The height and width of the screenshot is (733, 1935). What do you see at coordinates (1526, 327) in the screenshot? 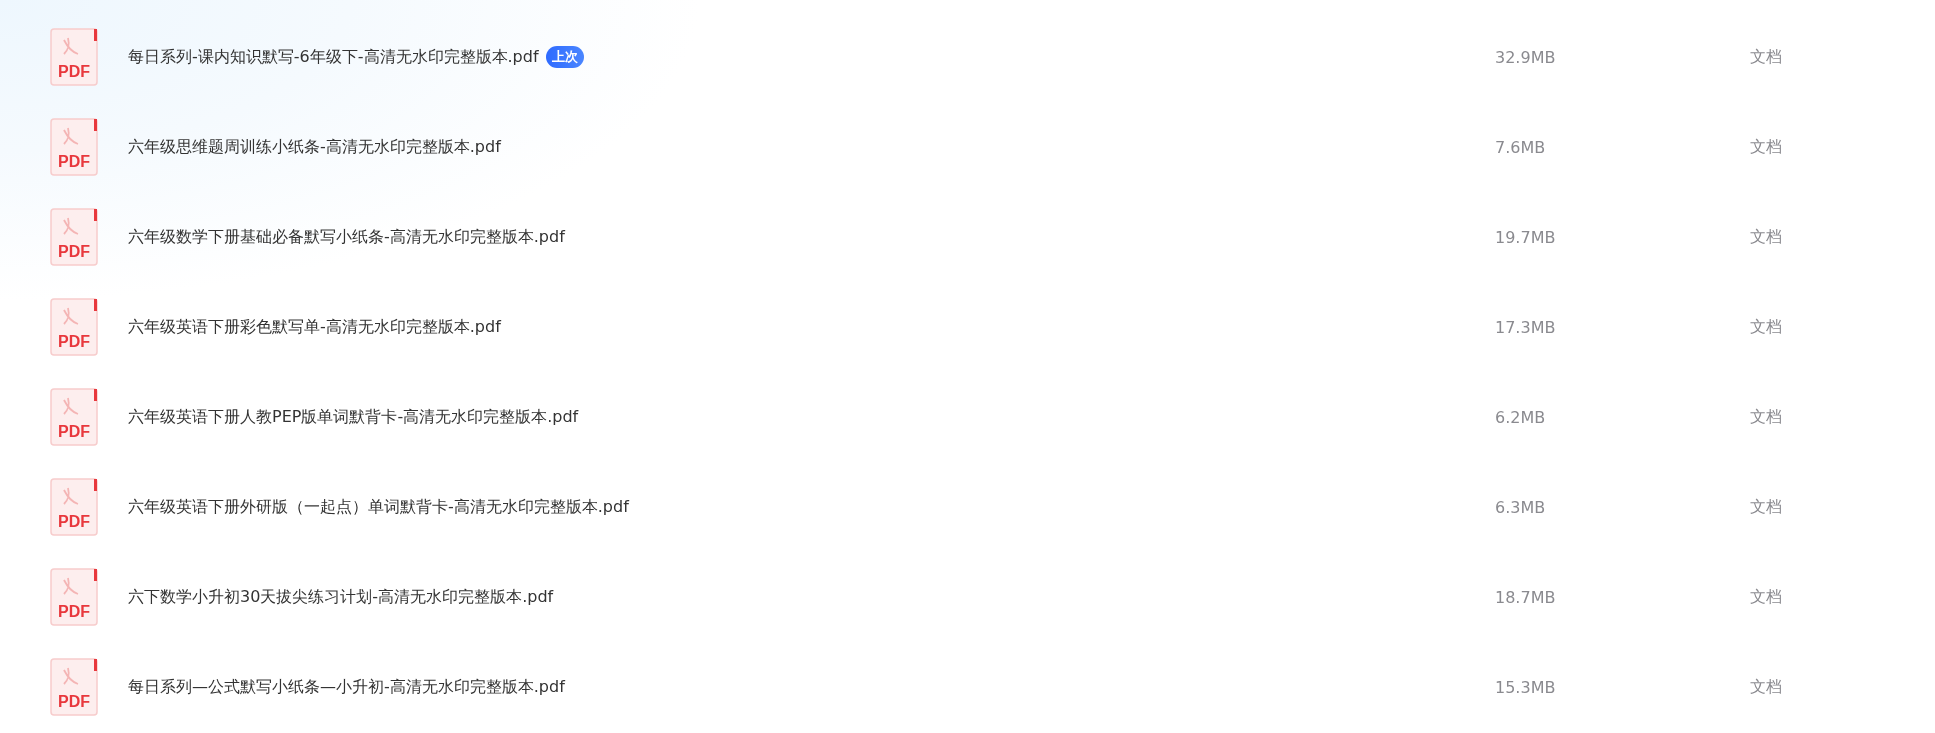
I see `file-size: 17.3MB` at bounding box center [1526, 327].